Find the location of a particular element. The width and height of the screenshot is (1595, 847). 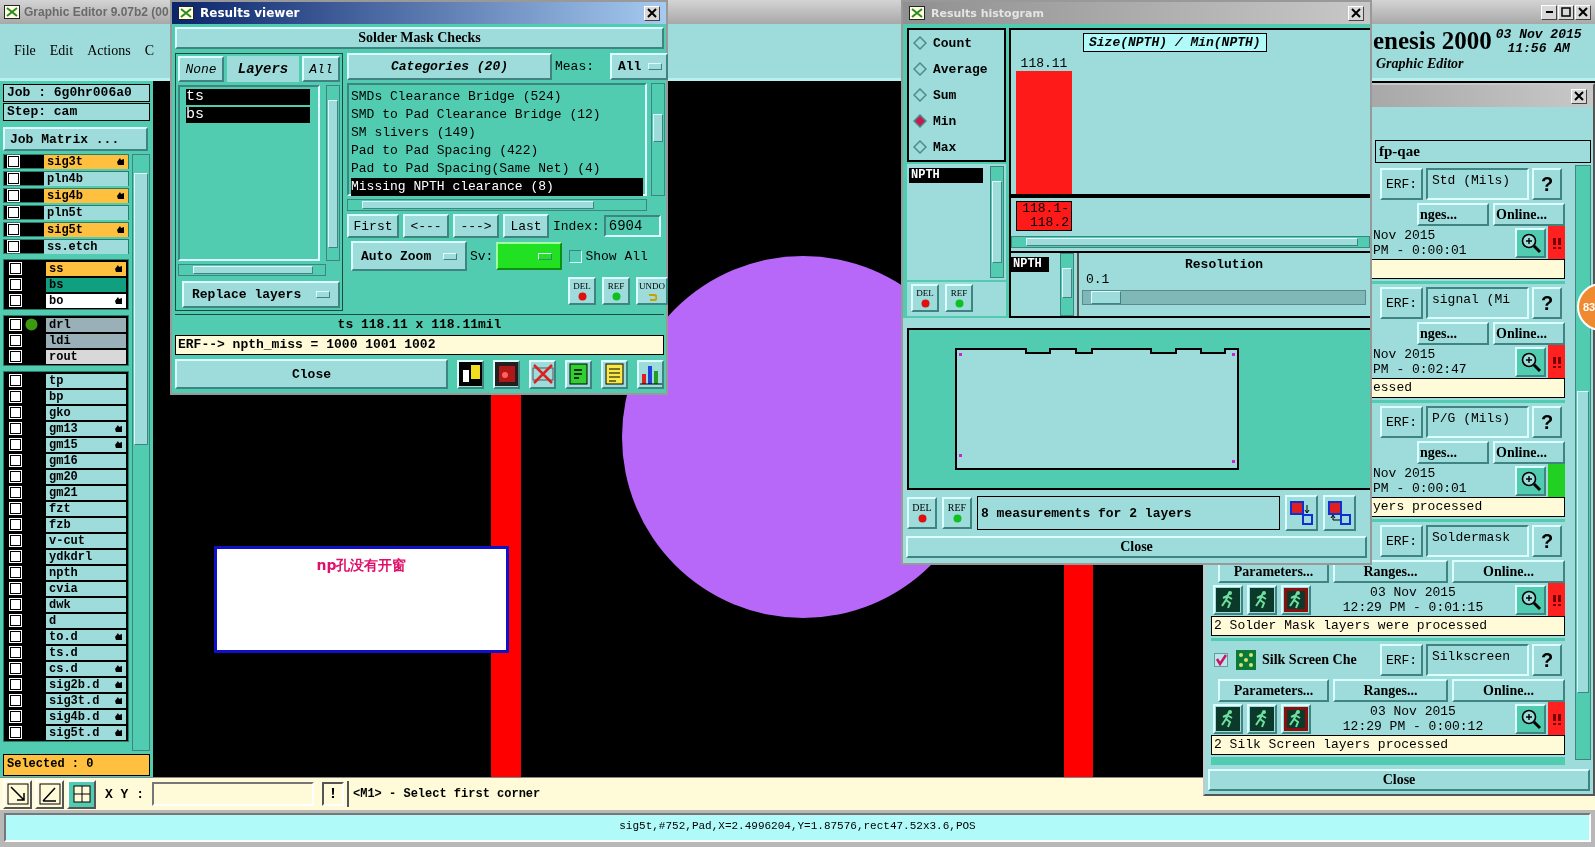

list-item: Pad to Pad Spacing (422) is located at coordinates (497, 151).